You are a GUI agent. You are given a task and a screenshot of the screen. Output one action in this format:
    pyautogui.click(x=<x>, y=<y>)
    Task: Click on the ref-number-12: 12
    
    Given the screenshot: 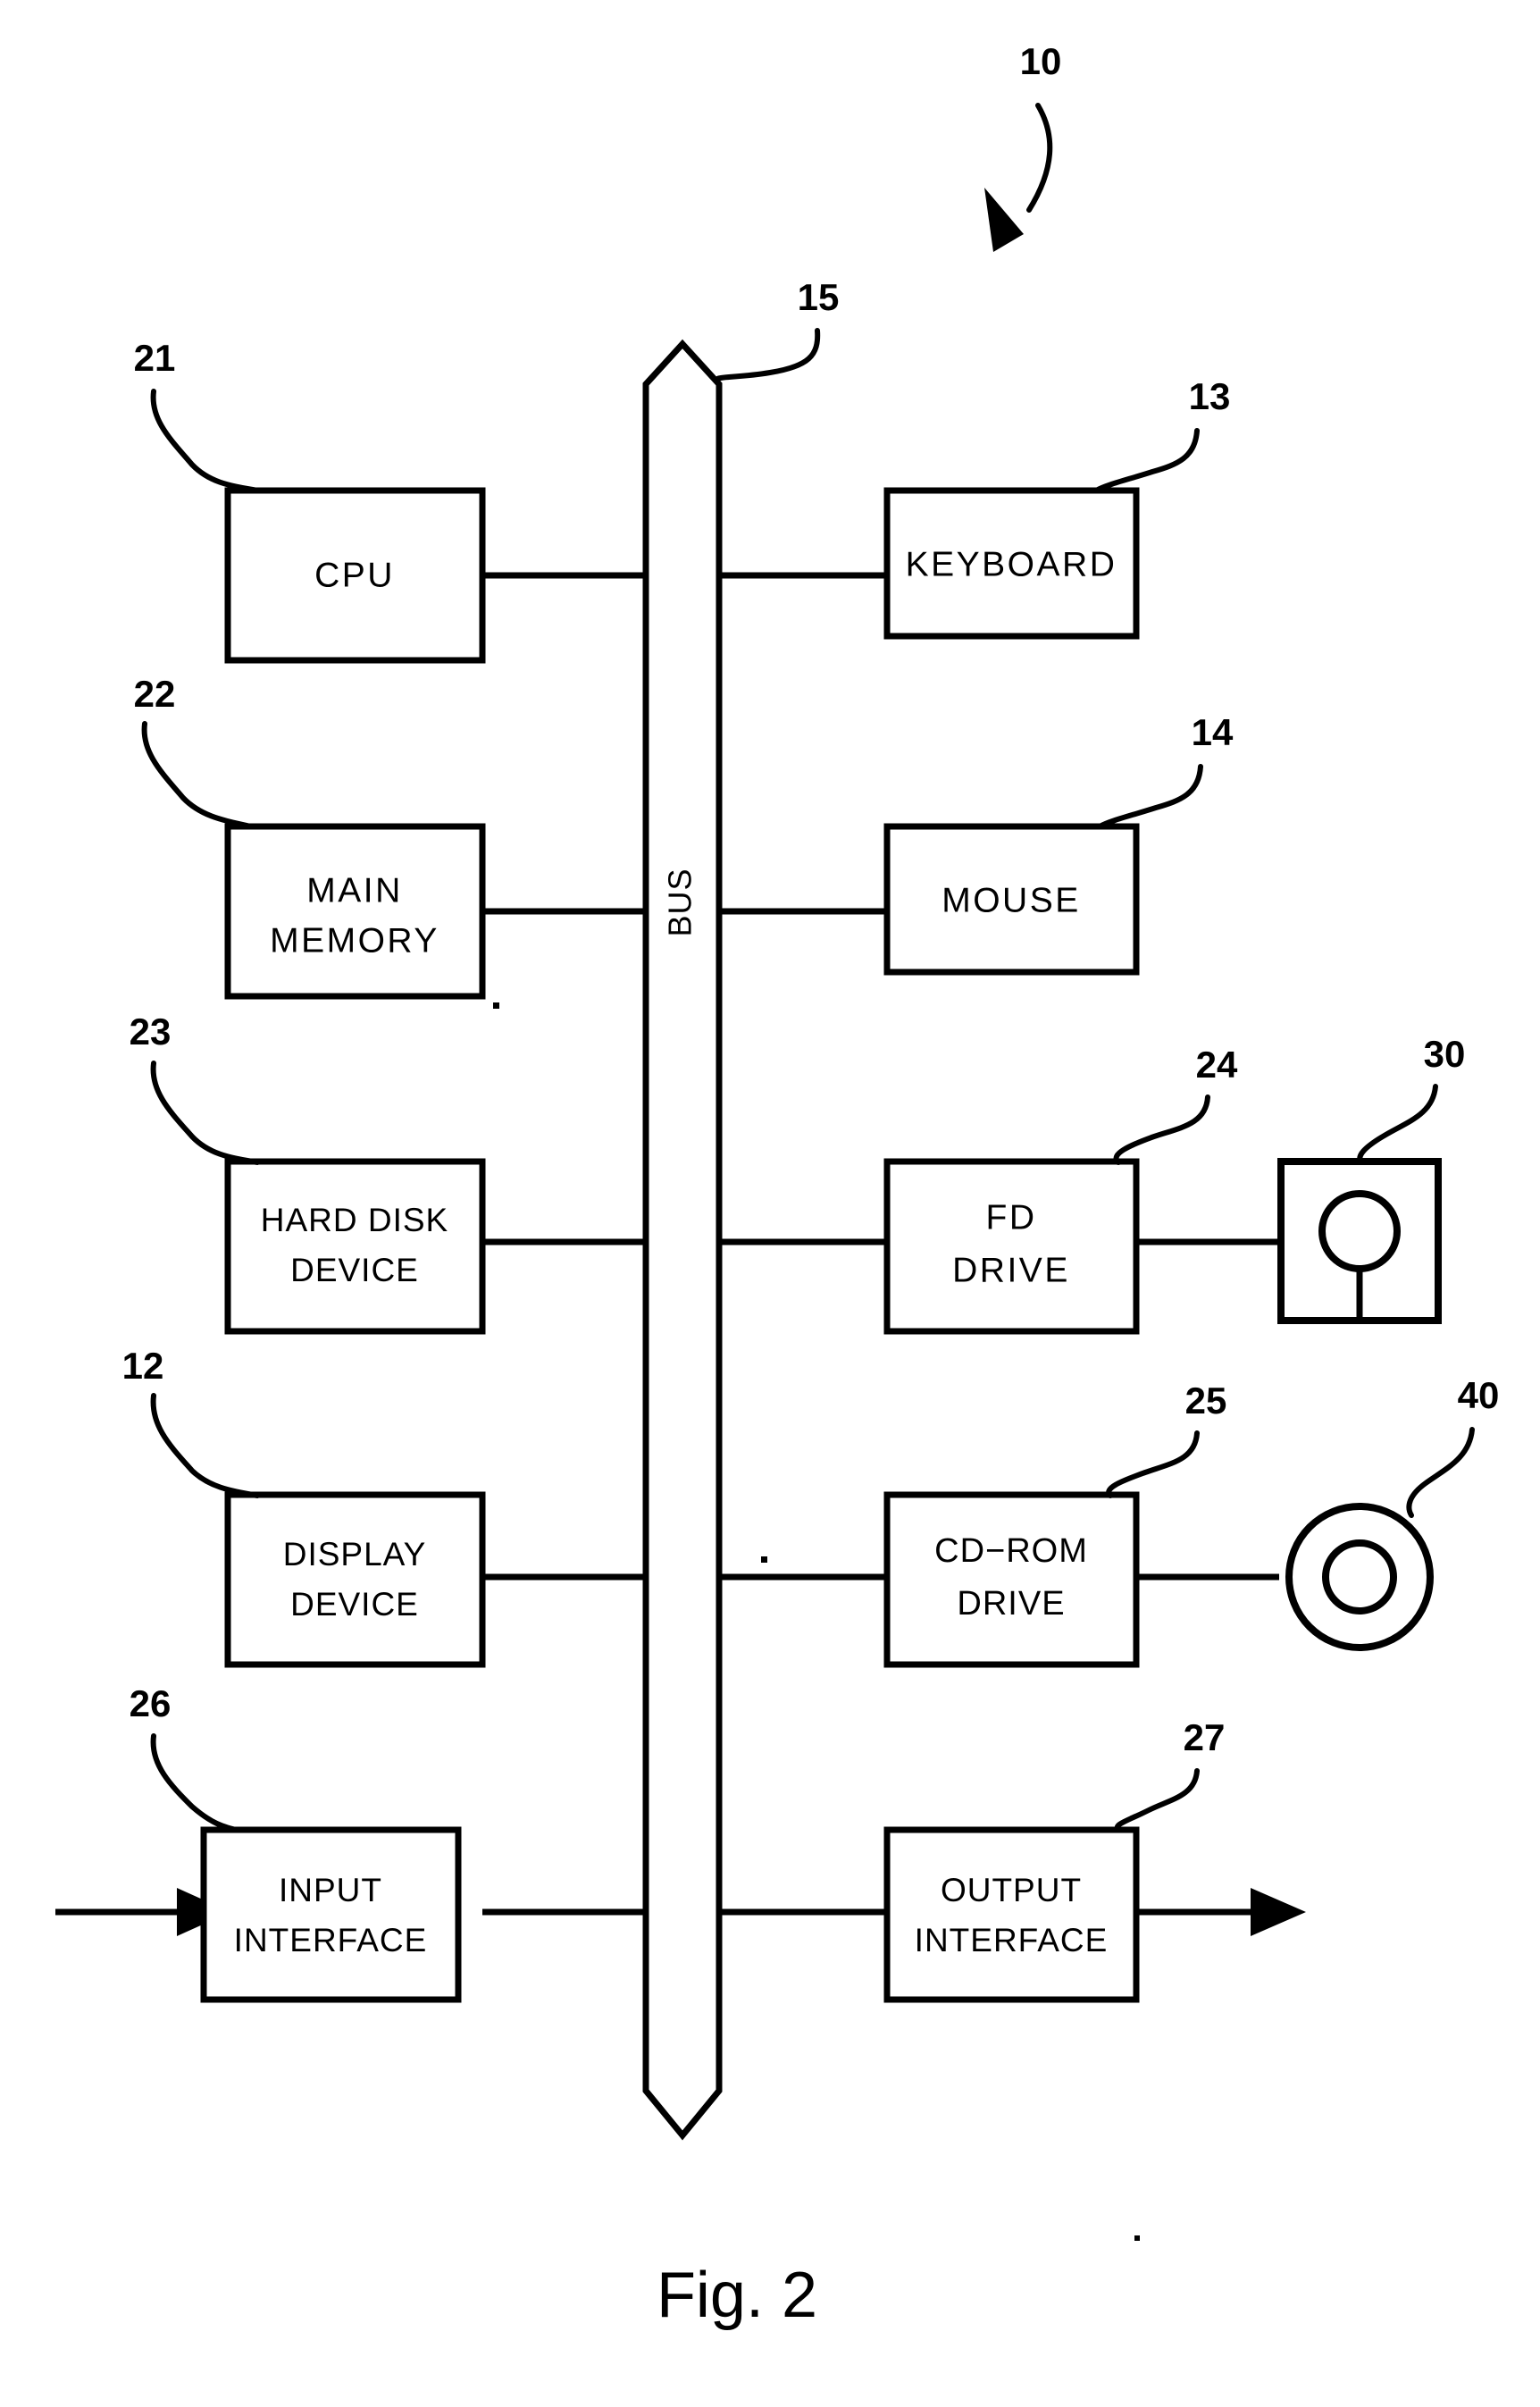 What is the action you would take?
    pyautogui.click(x=143, y=1366)
    